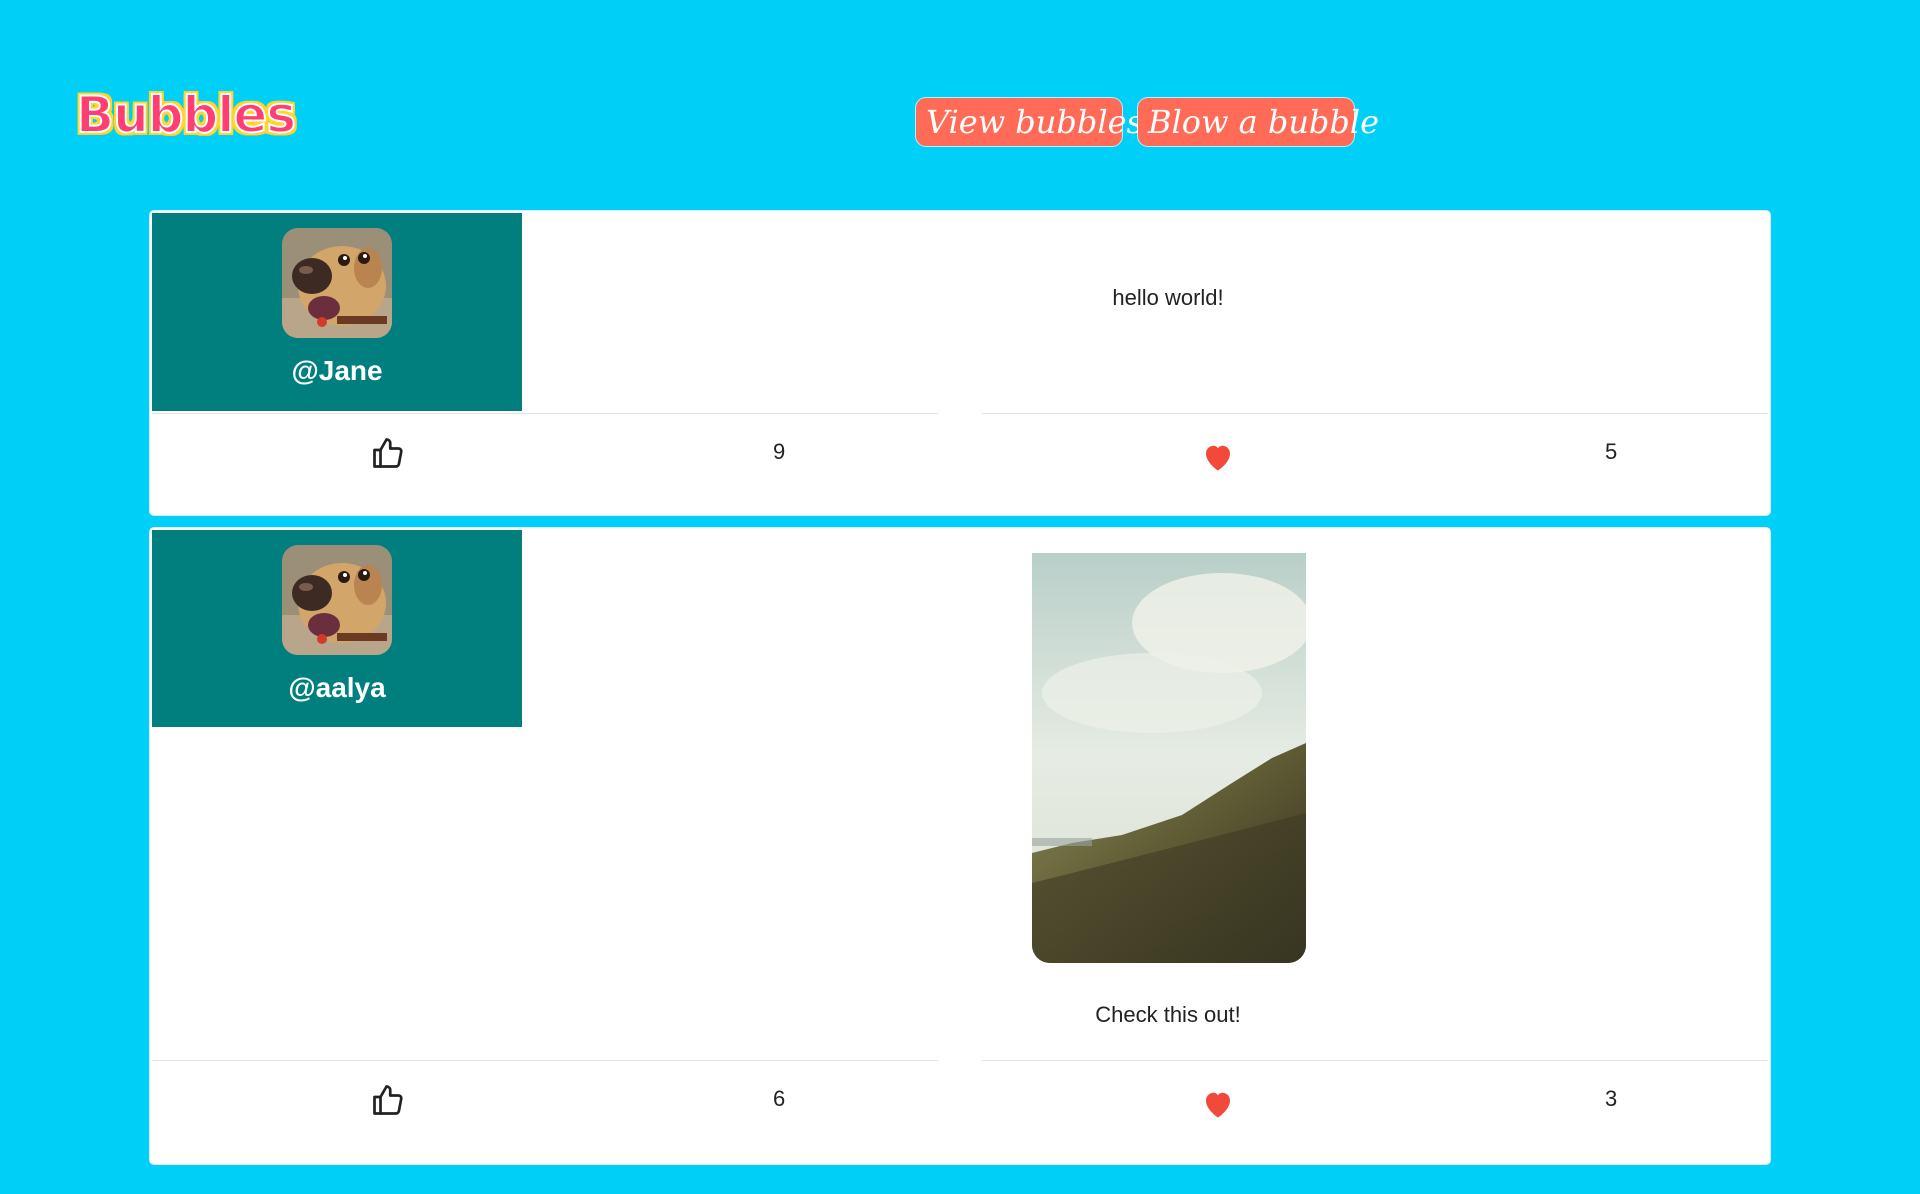 This screenshot has height=1194, width=1920. What do you see at coordinates (337, 688) in the screenshot?
I see `username: @aalya` at bounding box center [337, 688].